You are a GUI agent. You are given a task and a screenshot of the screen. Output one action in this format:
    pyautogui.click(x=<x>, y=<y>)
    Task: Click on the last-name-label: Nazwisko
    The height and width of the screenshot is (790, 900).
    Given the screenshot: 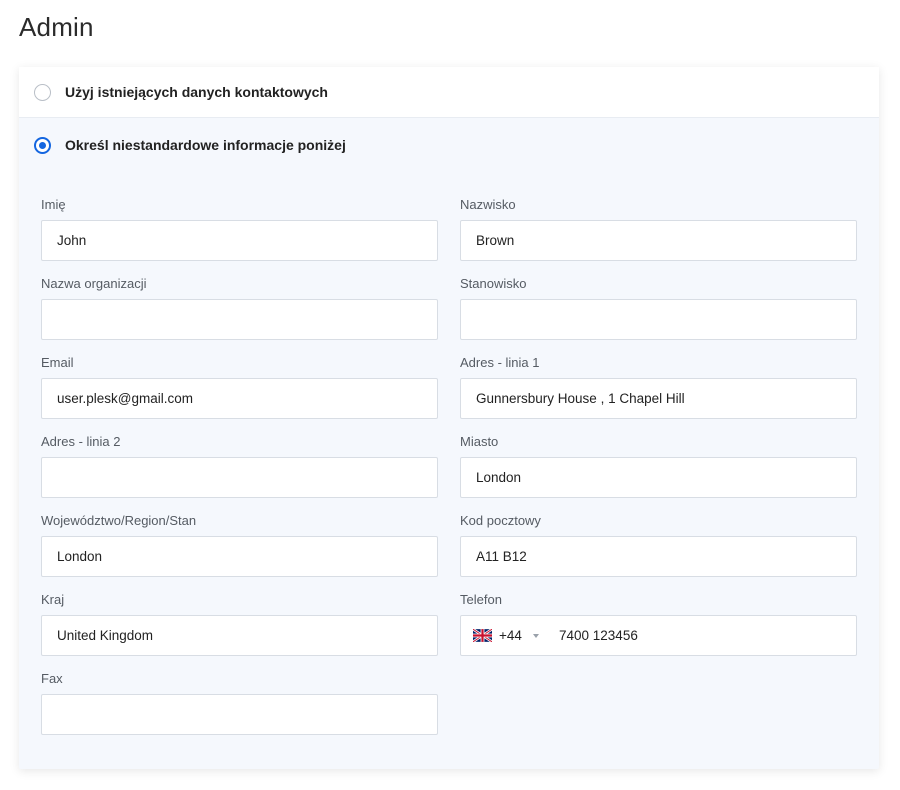 What is the action you would take?
    pyautogui.click(x=488, y=204)
    